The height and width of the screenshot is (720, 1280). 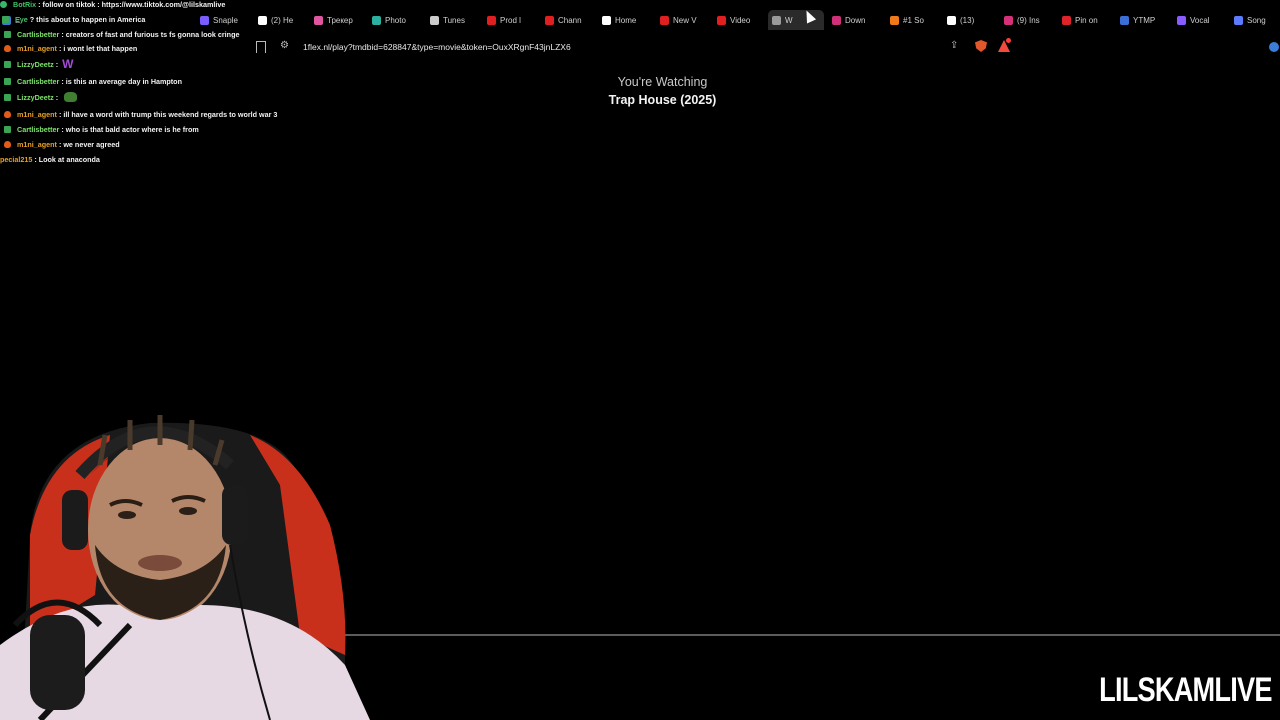 I want to click on tiktok-icon, so click(x=951, y=20).